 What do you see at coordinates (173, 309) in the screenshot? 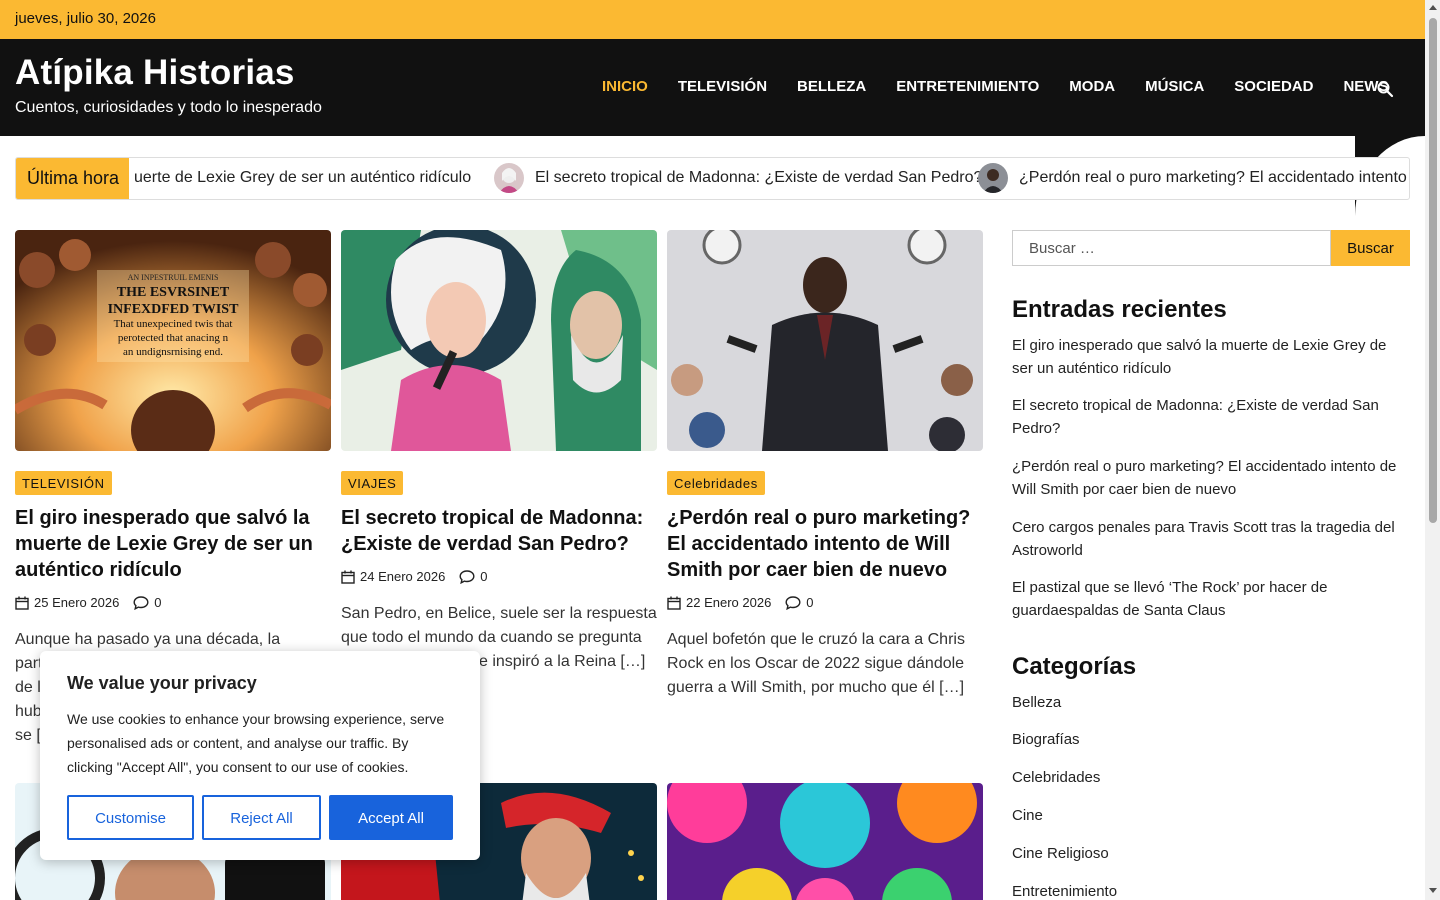
I see `image-caption-line: INFEXDFED TWIST` at bounding box center [173, 309].